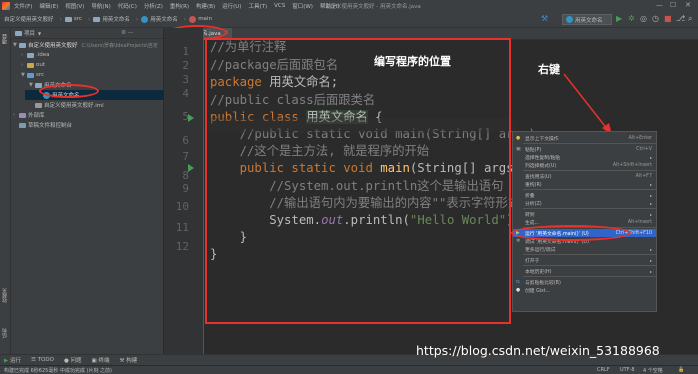  Describe the element at coordinates (66, 105) in the screenshot. I see `tree-item-iml: 自定义使用英文般好.iml` at that location.